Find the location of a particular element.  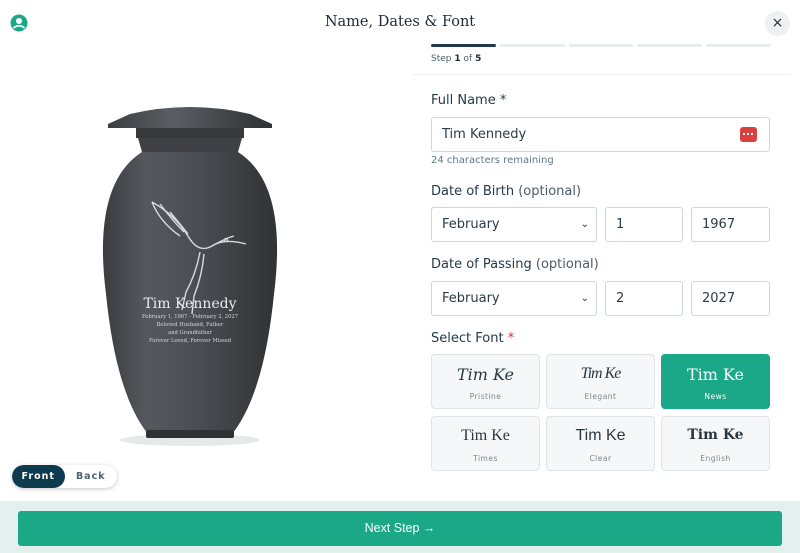

dop-label: Date of Passing (optional) is located at coordinates (515, 264).